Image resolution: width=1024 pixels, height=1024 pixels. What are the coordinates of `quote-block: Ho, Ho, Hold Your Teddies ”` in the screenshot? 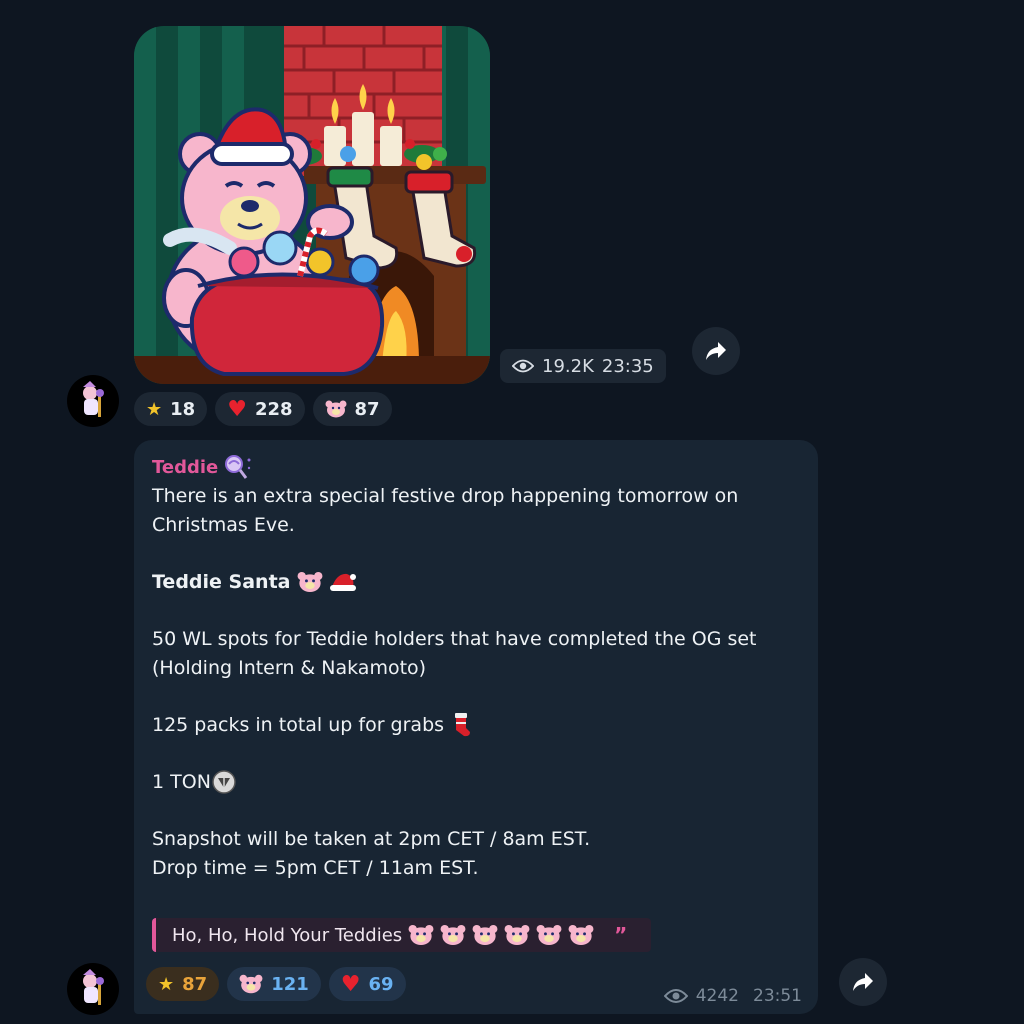 It's located at (402, 935).